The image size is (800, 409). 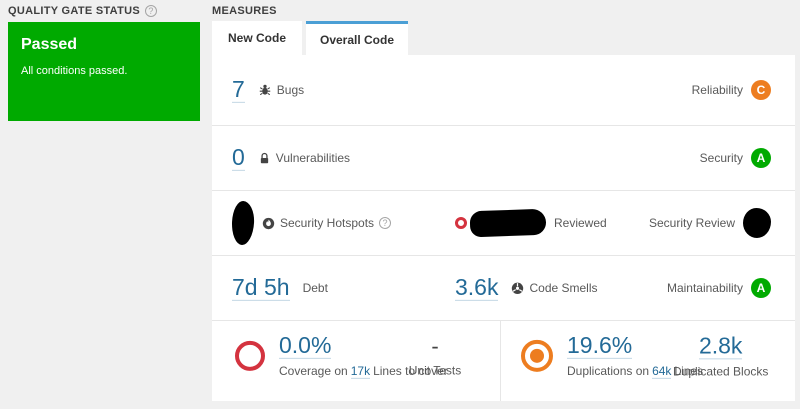 What do you see at coordinates (600, 346) in the screenshot?
I see `duplications-value-link: 19.6%` at bounding box center [600, 346].